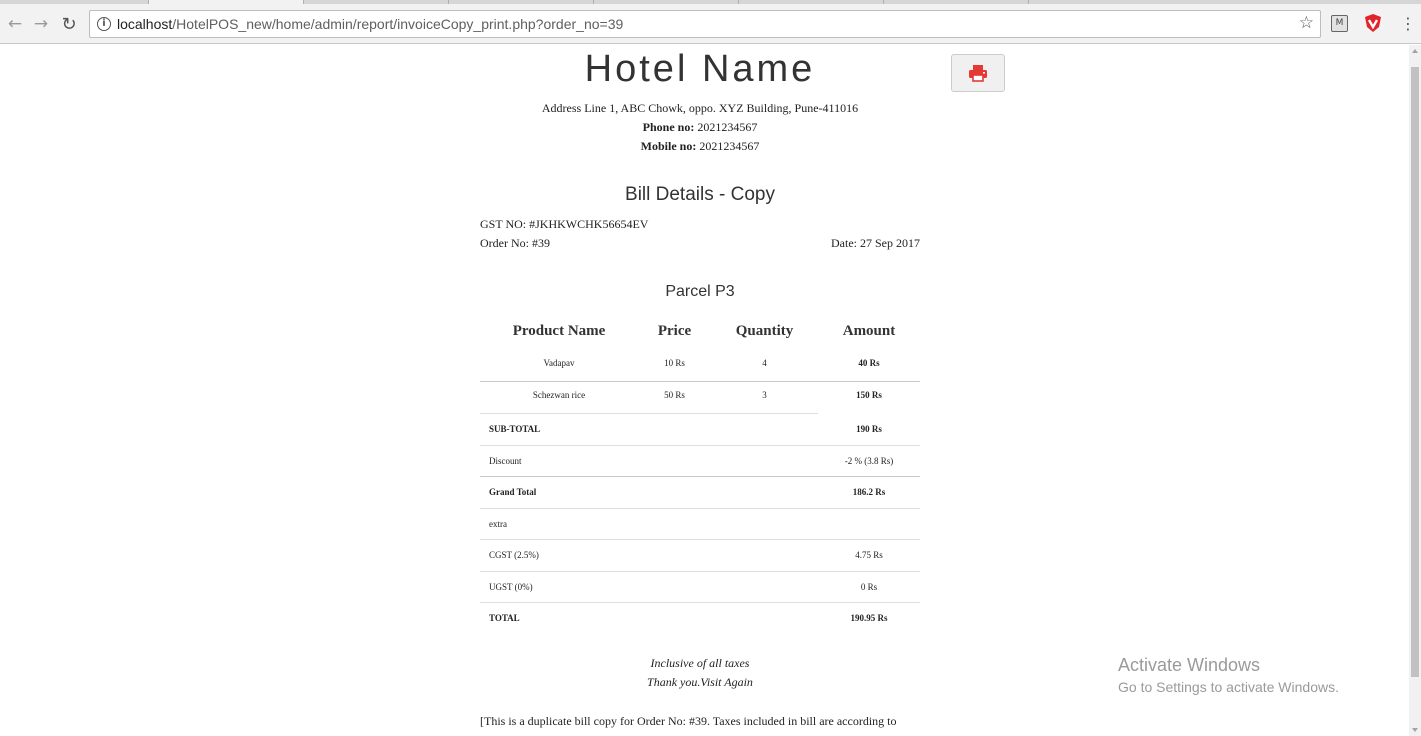 The height and width of the screenshot is (736, 1421). What do you see at coordinates (1408, 24) in the screenshot?
I see `menu-kebab-icon: ⋮` at bounding box center [1408, 24].